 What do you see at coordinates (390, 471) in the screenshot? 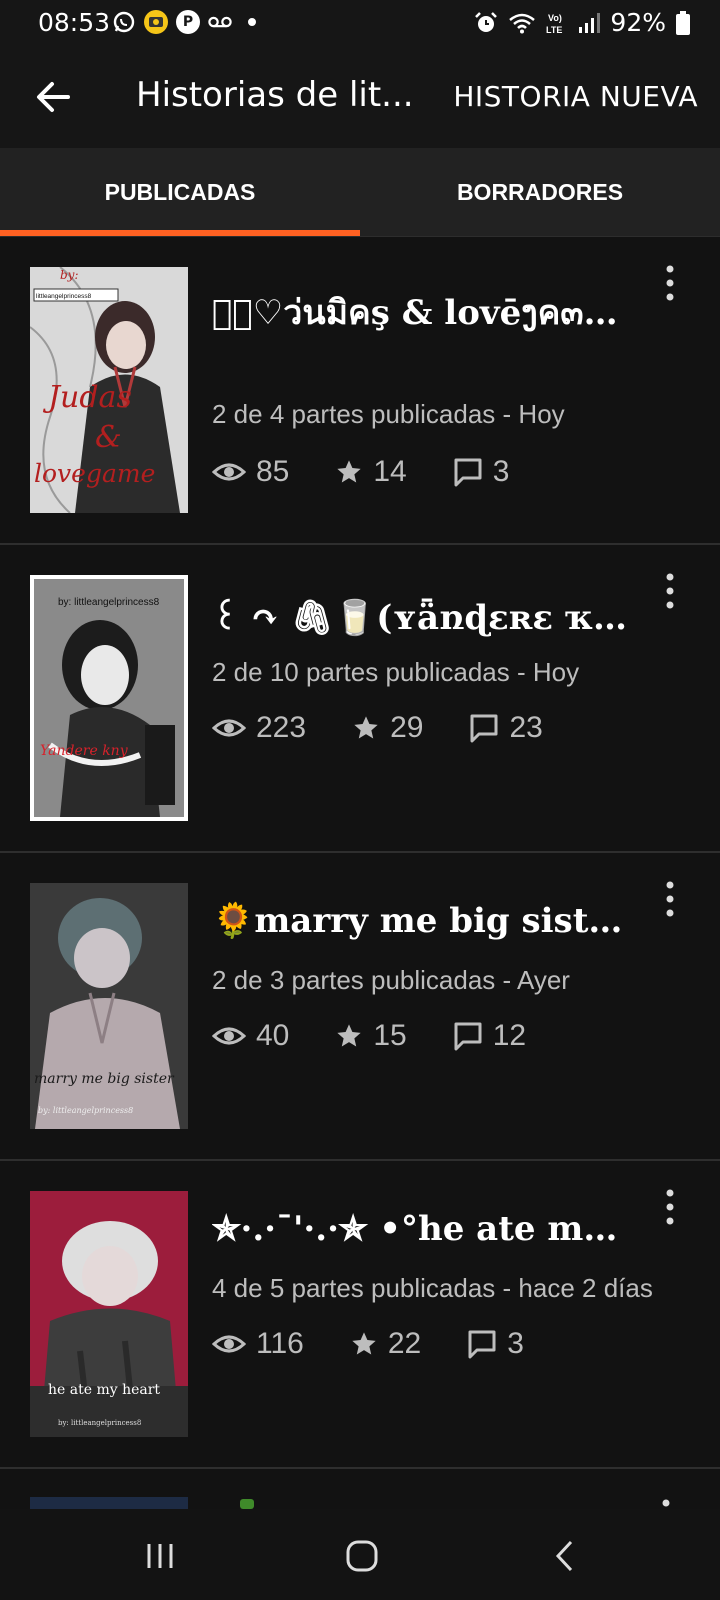
I see `votes-count: 14` at bounding box center [390, 471].